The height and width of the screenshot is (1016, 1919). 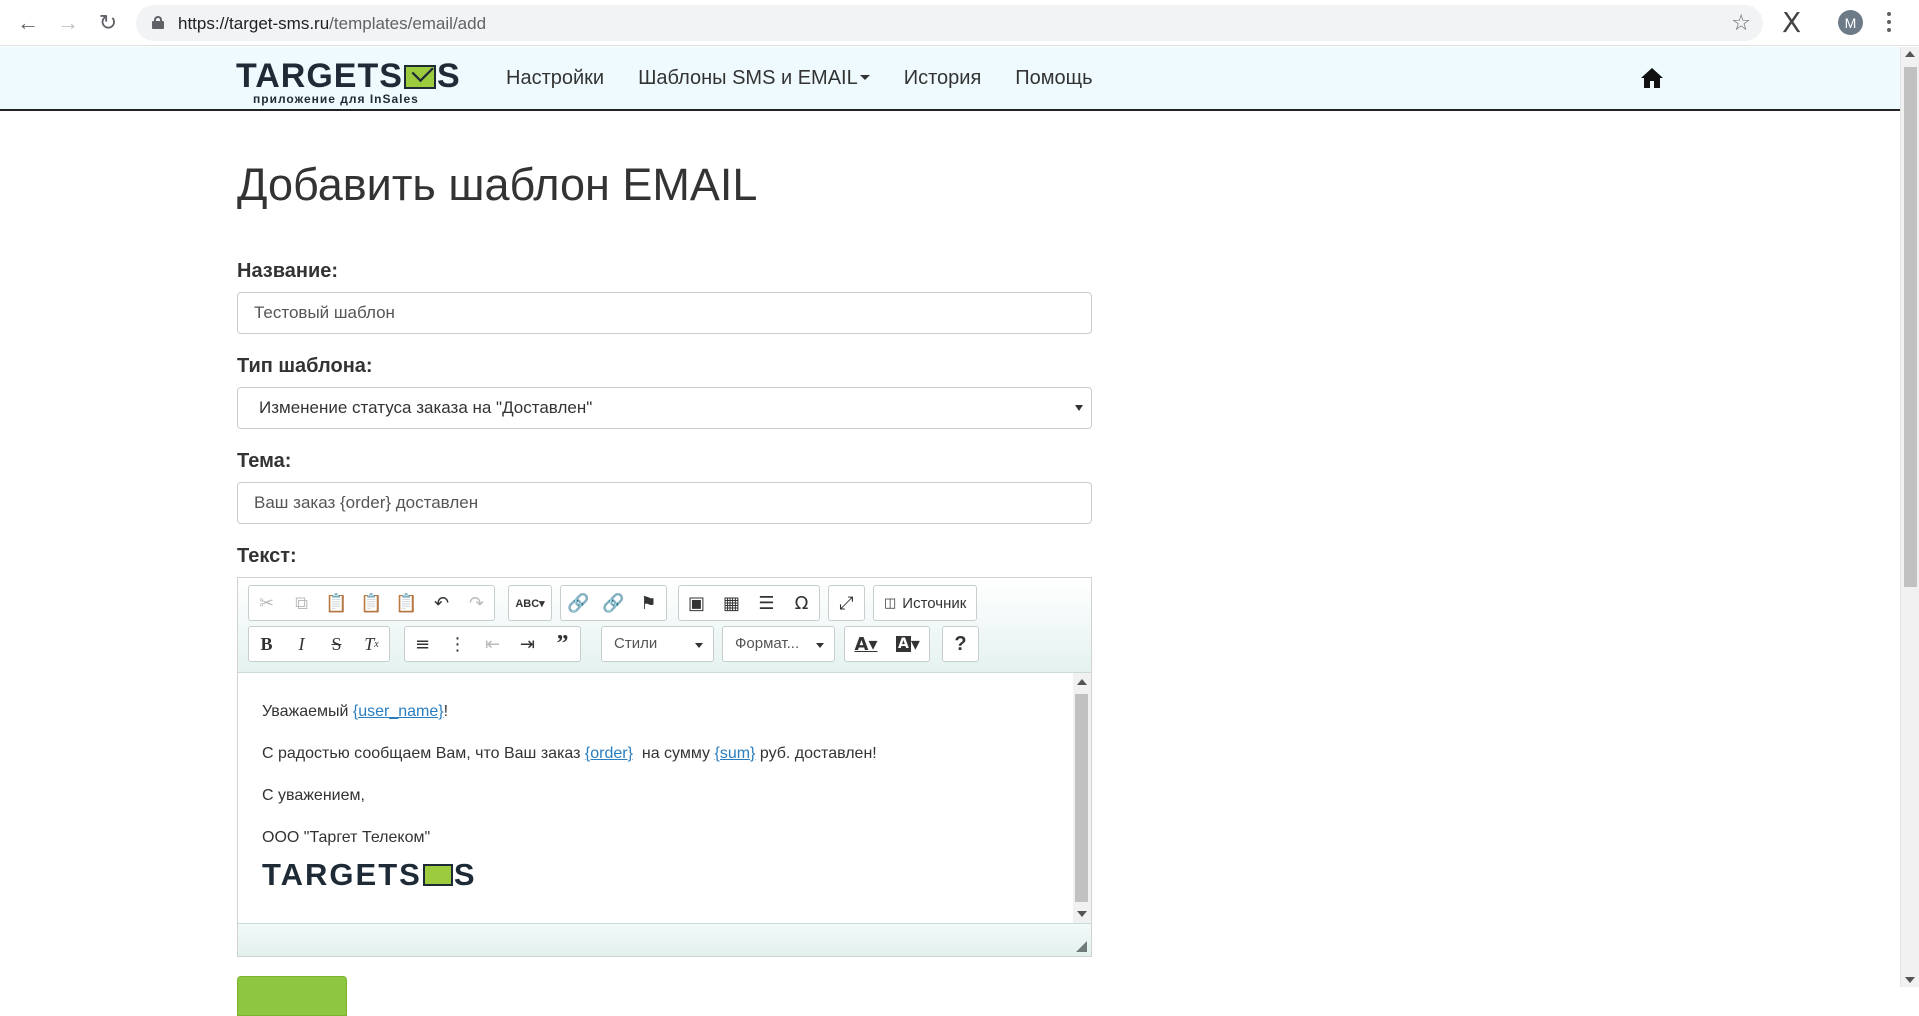 I want to click on greeting-end: !, so click(x=446, y=711).